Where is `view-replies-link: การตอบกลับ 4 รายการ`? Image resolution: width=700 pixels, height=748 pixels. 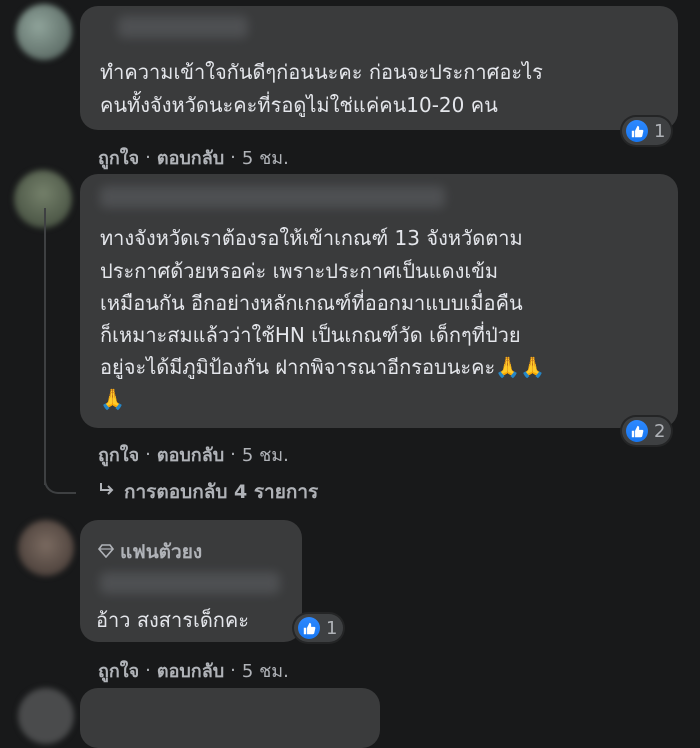 view-replies-link: การตอบกลับ 4 รายการ is located at coordinates (208, 492).